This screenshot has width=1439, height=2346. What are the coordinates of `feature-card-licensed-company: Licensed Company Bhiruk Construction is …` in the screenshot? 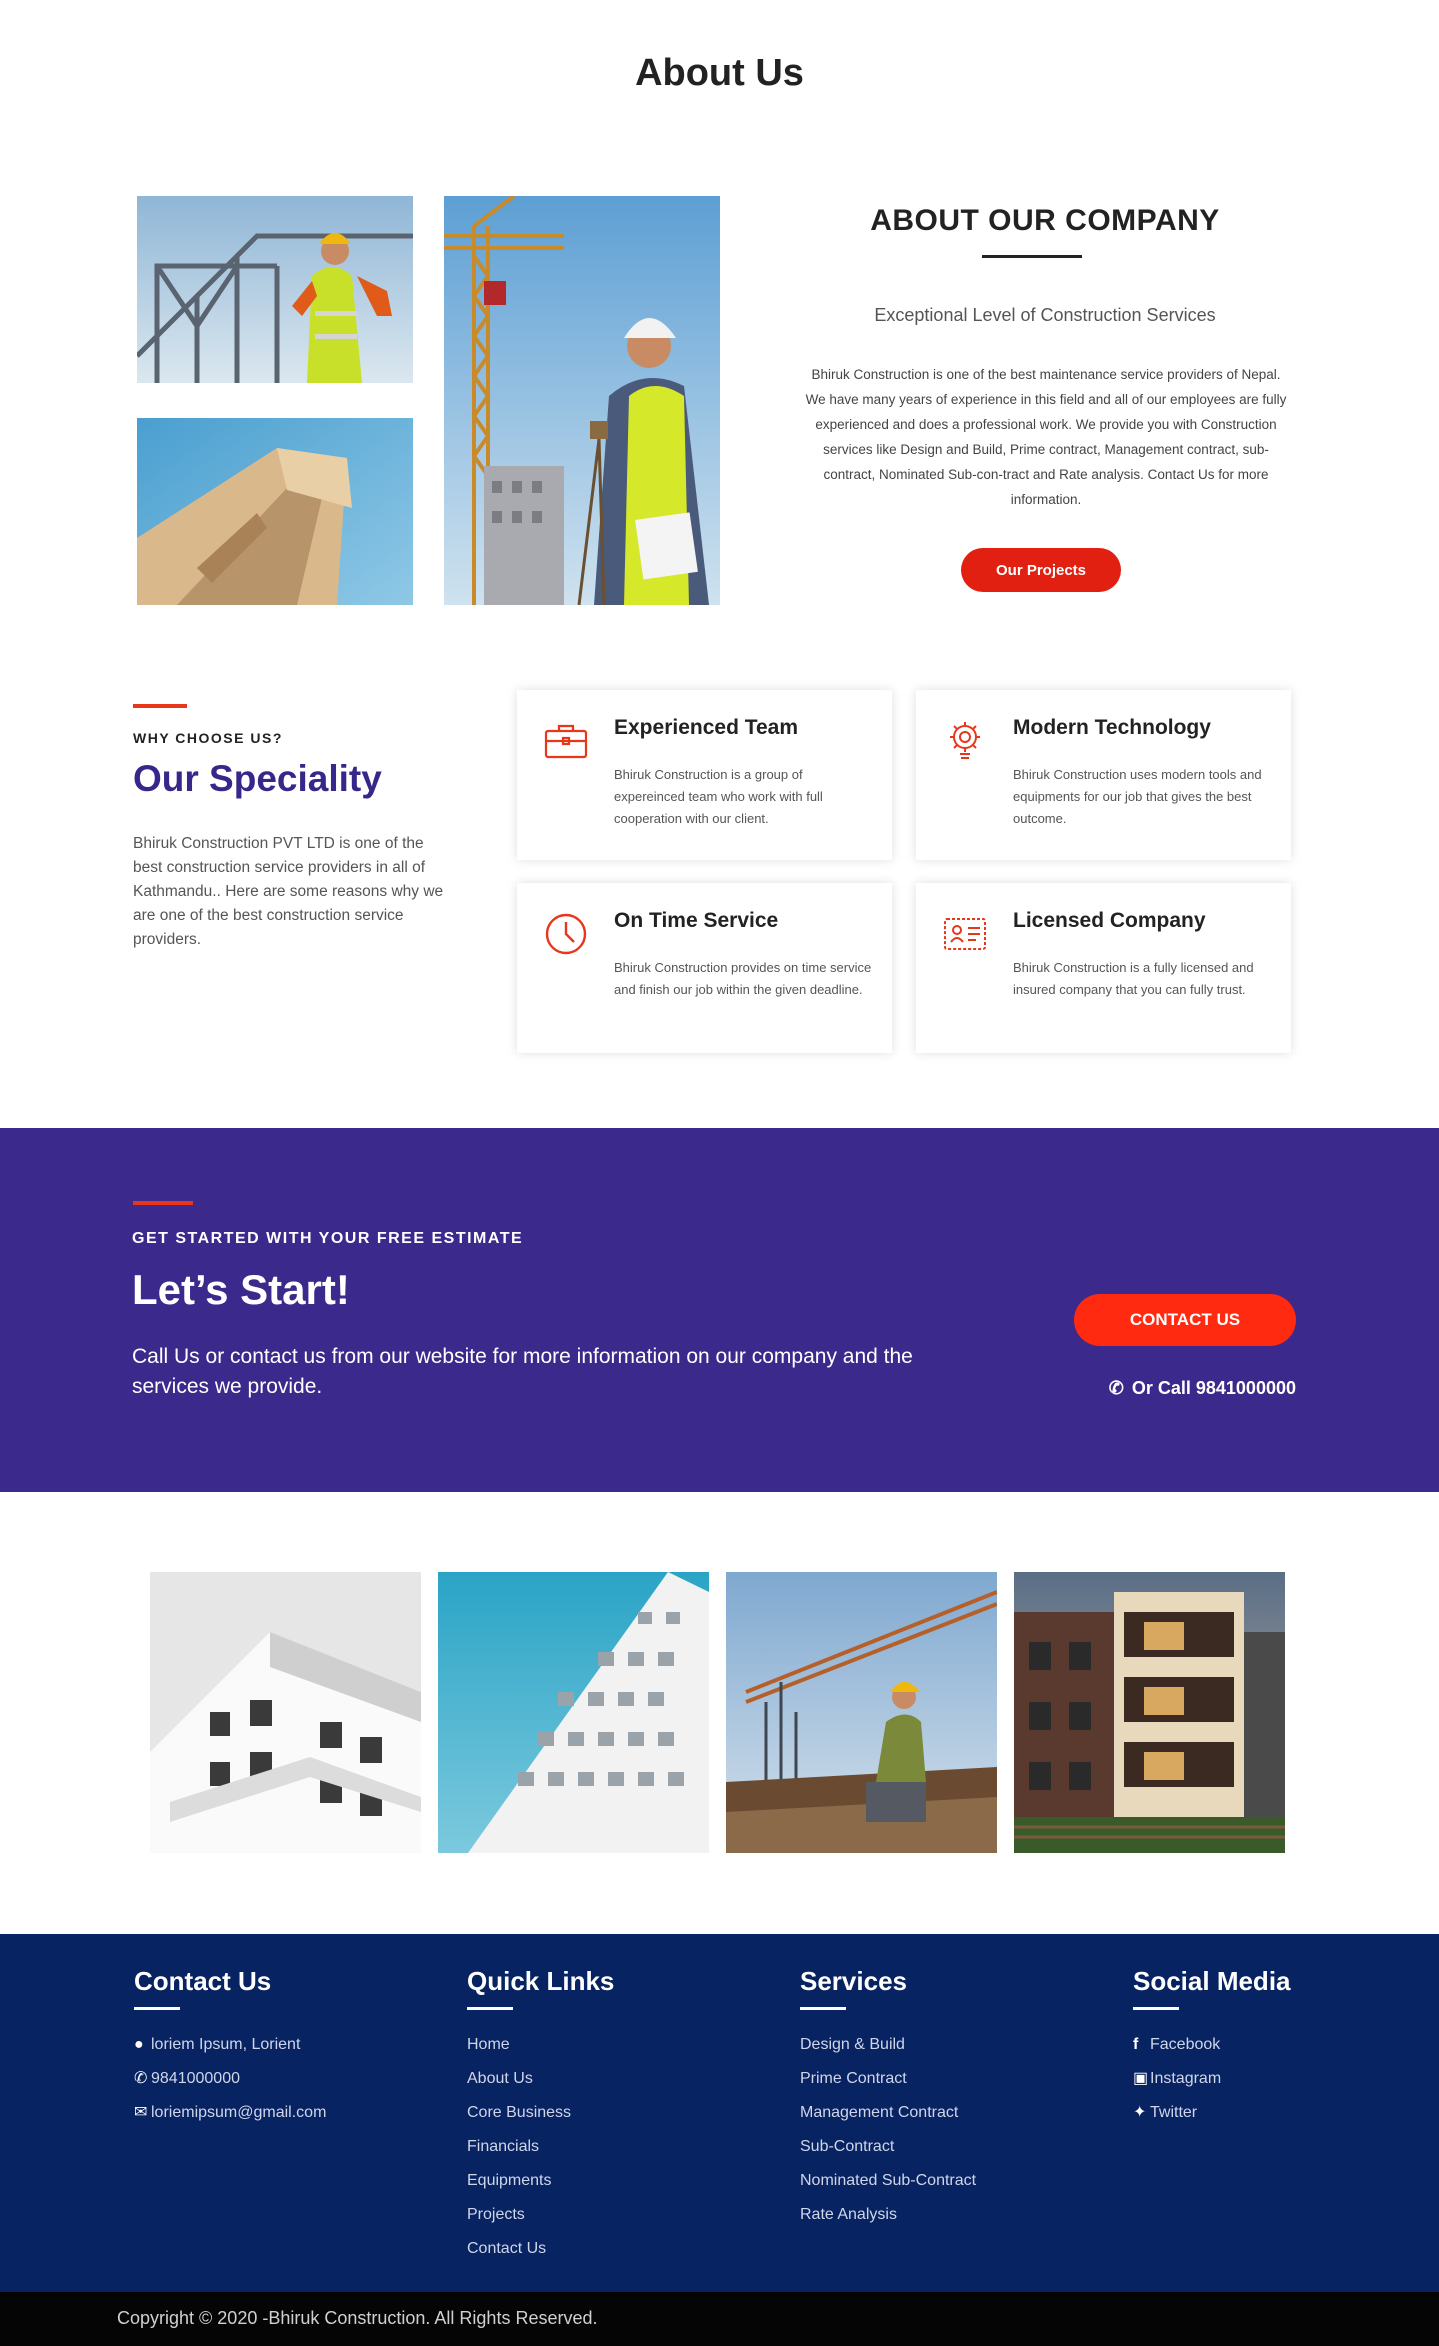 It's located at (1103, 968).